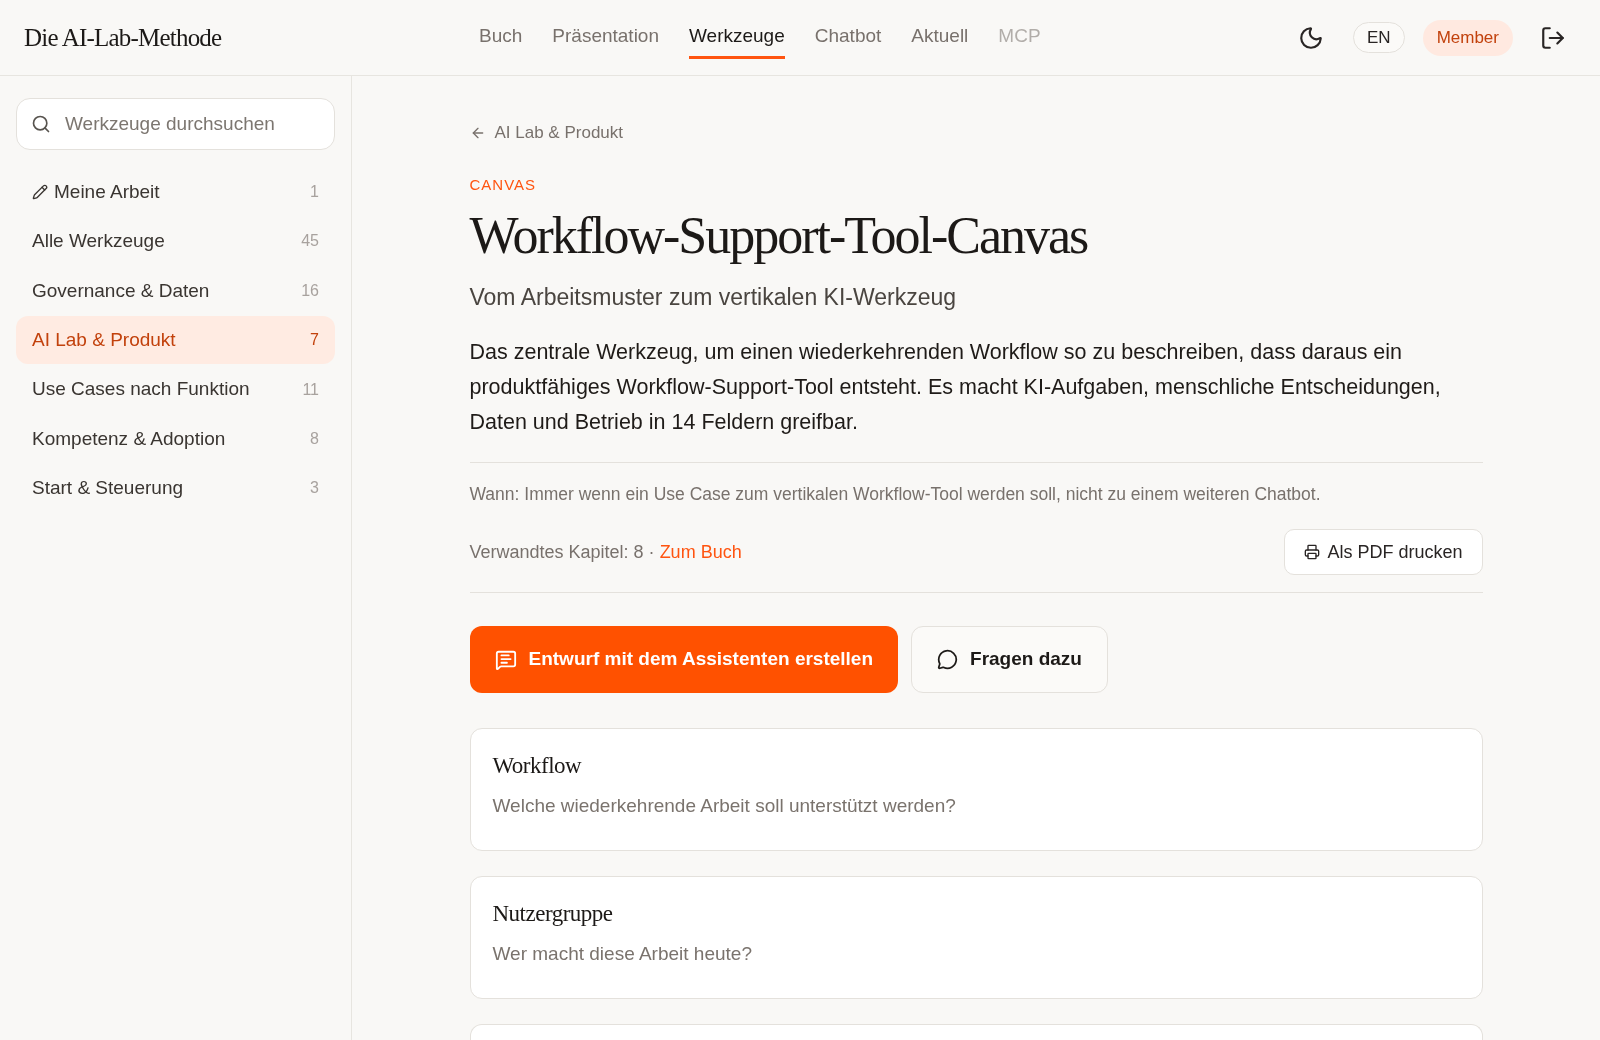 This screenshot has width=1600, height=1040. What do you see at coordinates (1312, 552) in the screenshot?
I see `printer-icon` at bounding box center [1312, 552].